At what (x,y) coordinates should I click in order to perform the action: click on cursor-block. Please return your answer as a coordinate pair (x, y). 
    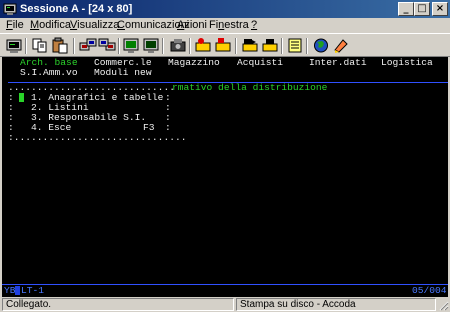
    Looking at the image, I should click on (21, 98).